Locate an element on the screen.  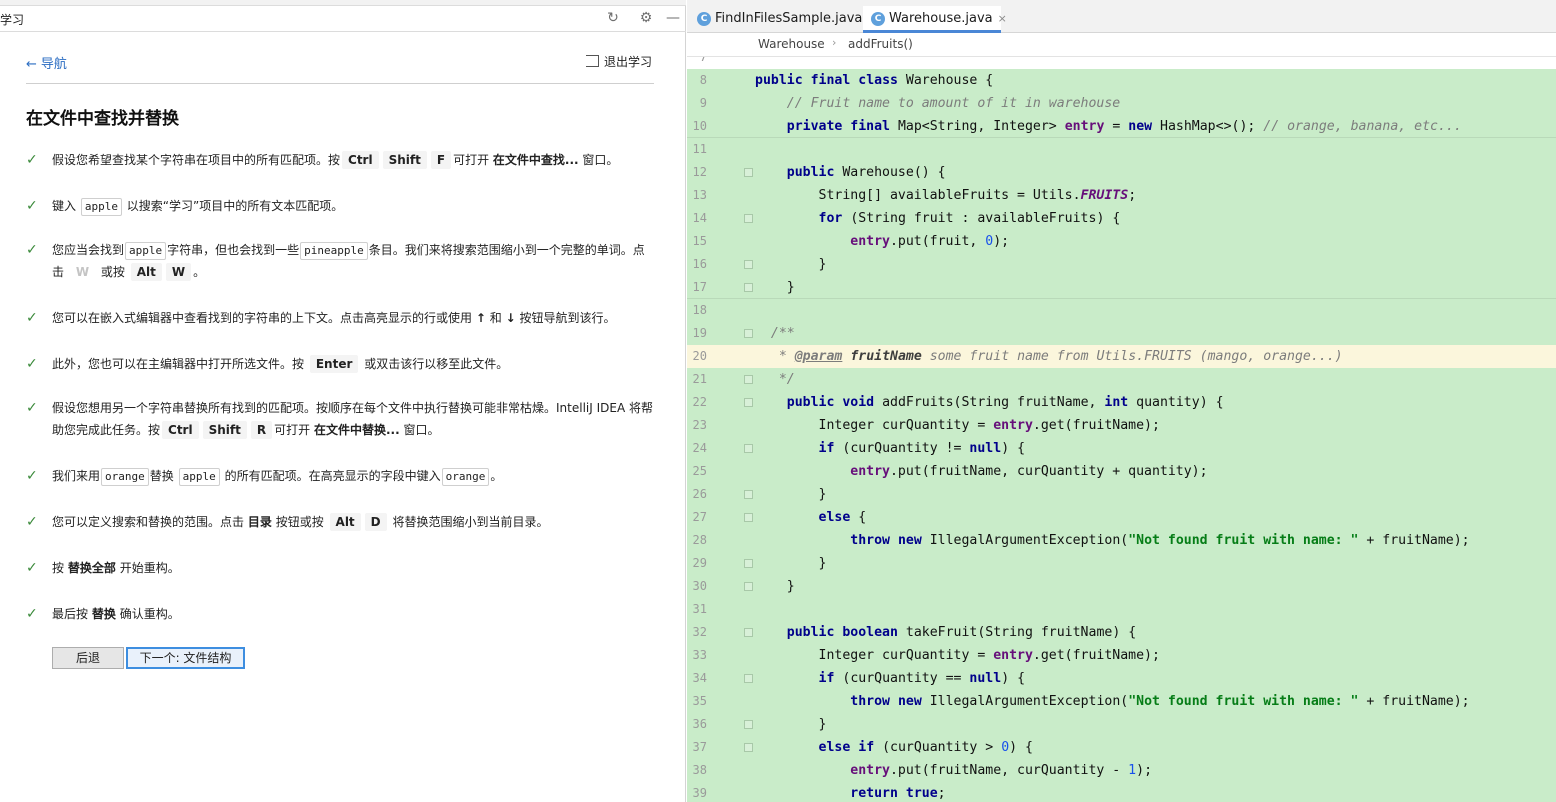
line-number: 35 is located at coordinates (699, 701).